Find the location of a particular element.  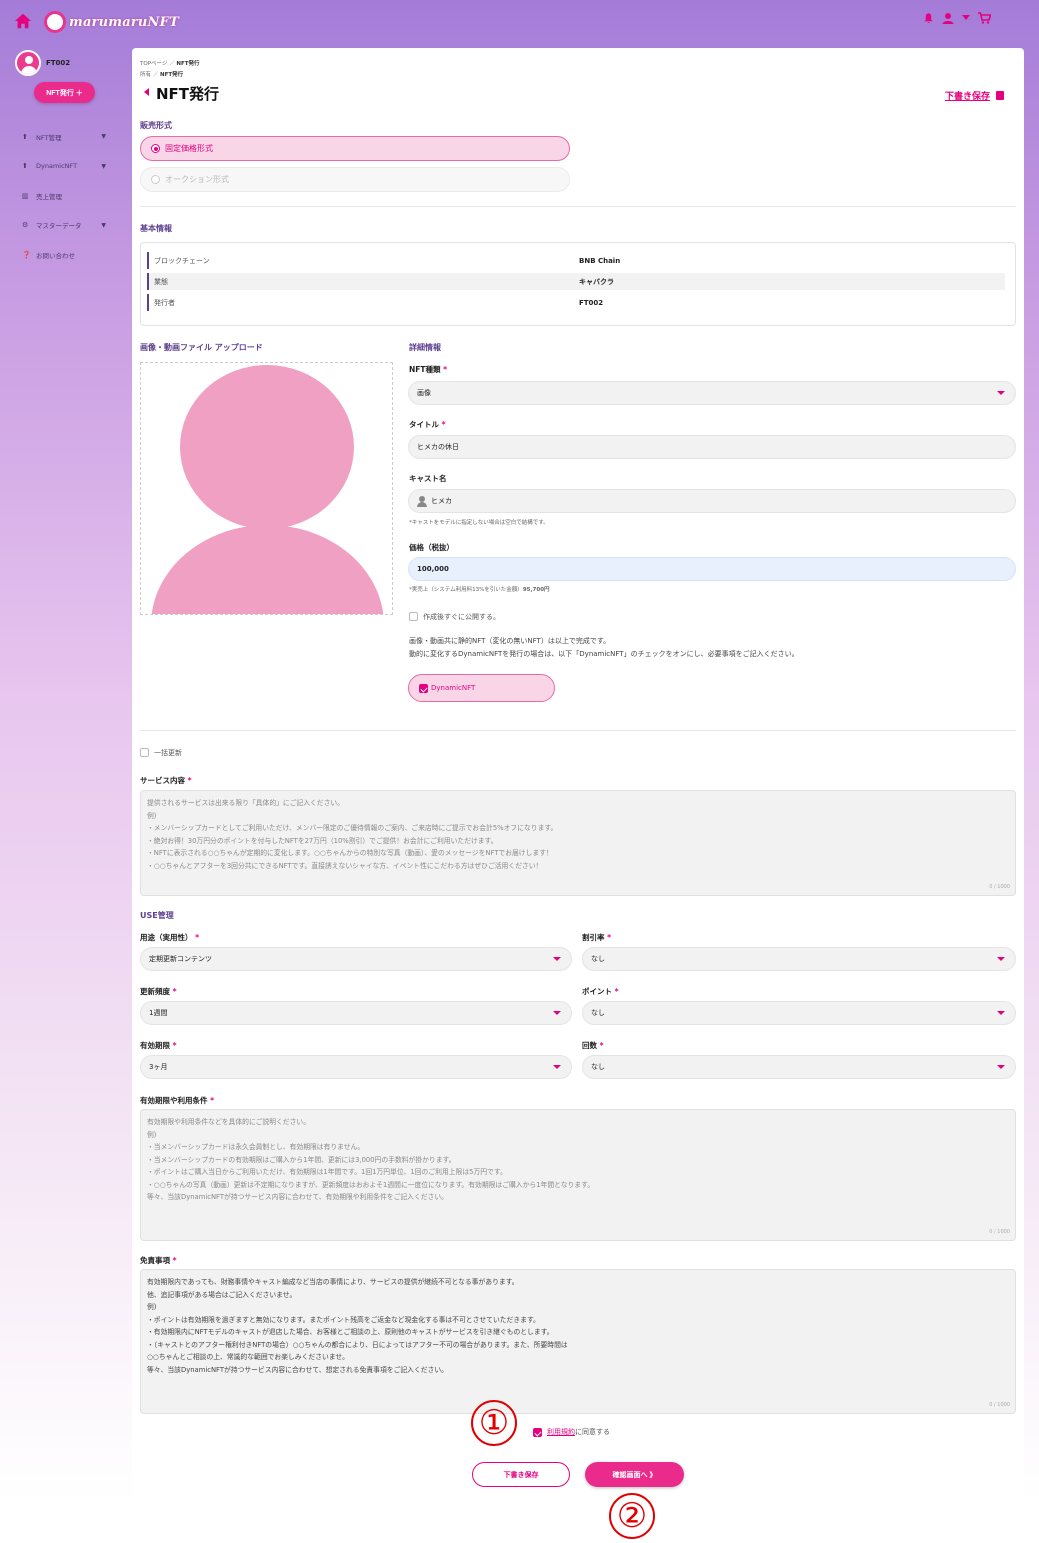

nft-issue-button: NFT発行 ＋ is located at coordinates (64, 92).